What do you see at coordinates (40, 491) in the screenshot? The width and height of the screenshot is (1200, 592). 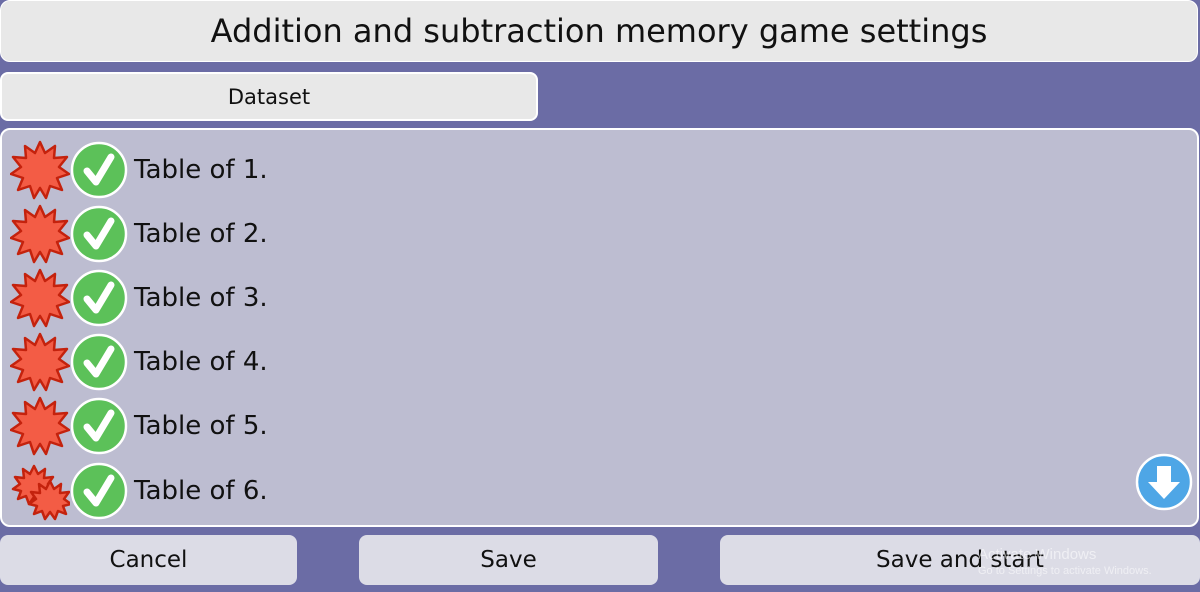 I see `difficulty-double-burst-icon` at bounding box center [40, 491].